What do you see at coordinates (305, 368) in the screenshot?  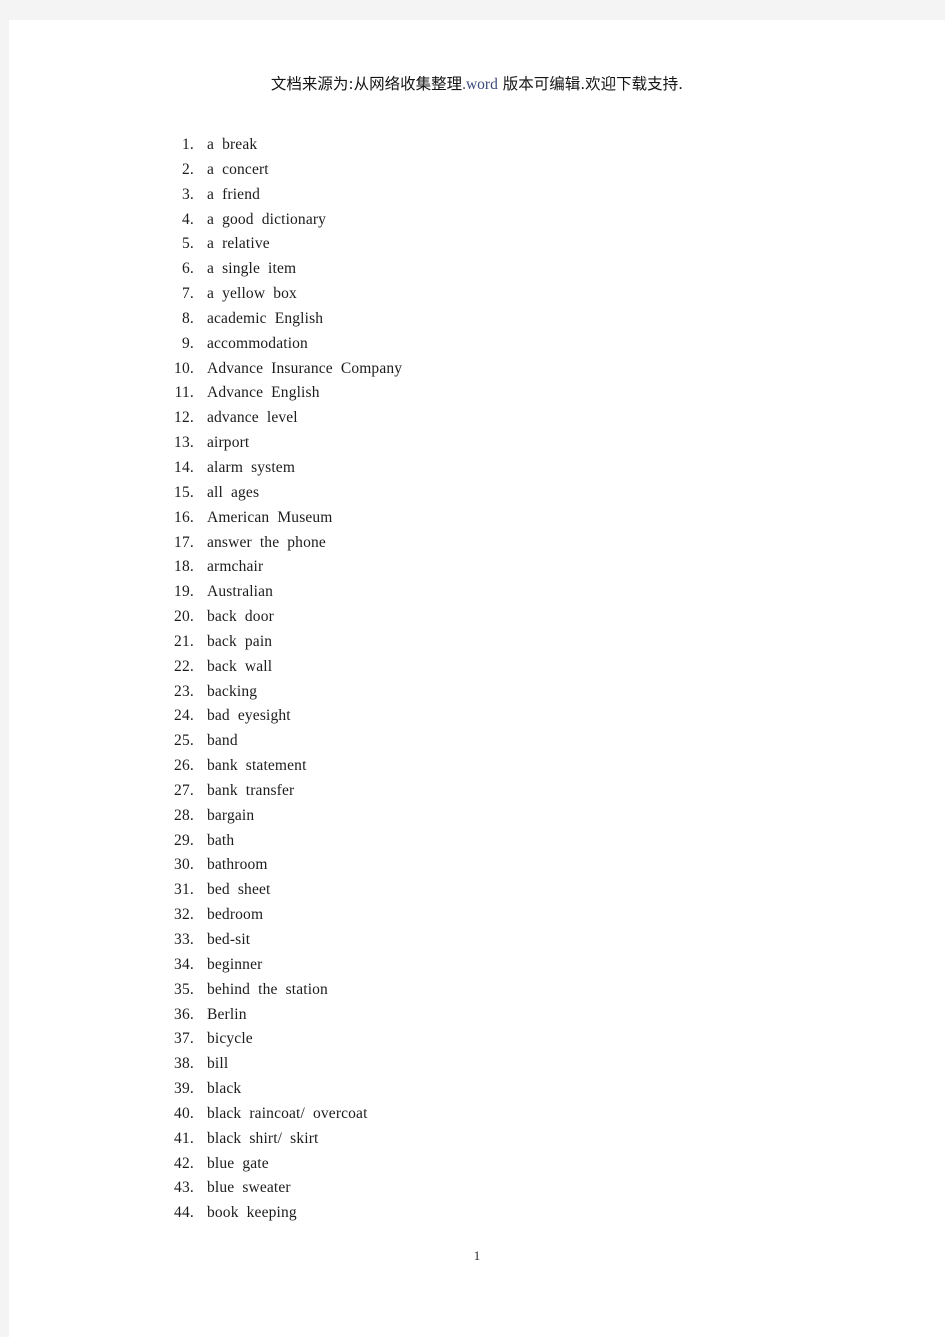 I see `list-item-text: Advance Insurance Company` at bounding box center [305, 368].